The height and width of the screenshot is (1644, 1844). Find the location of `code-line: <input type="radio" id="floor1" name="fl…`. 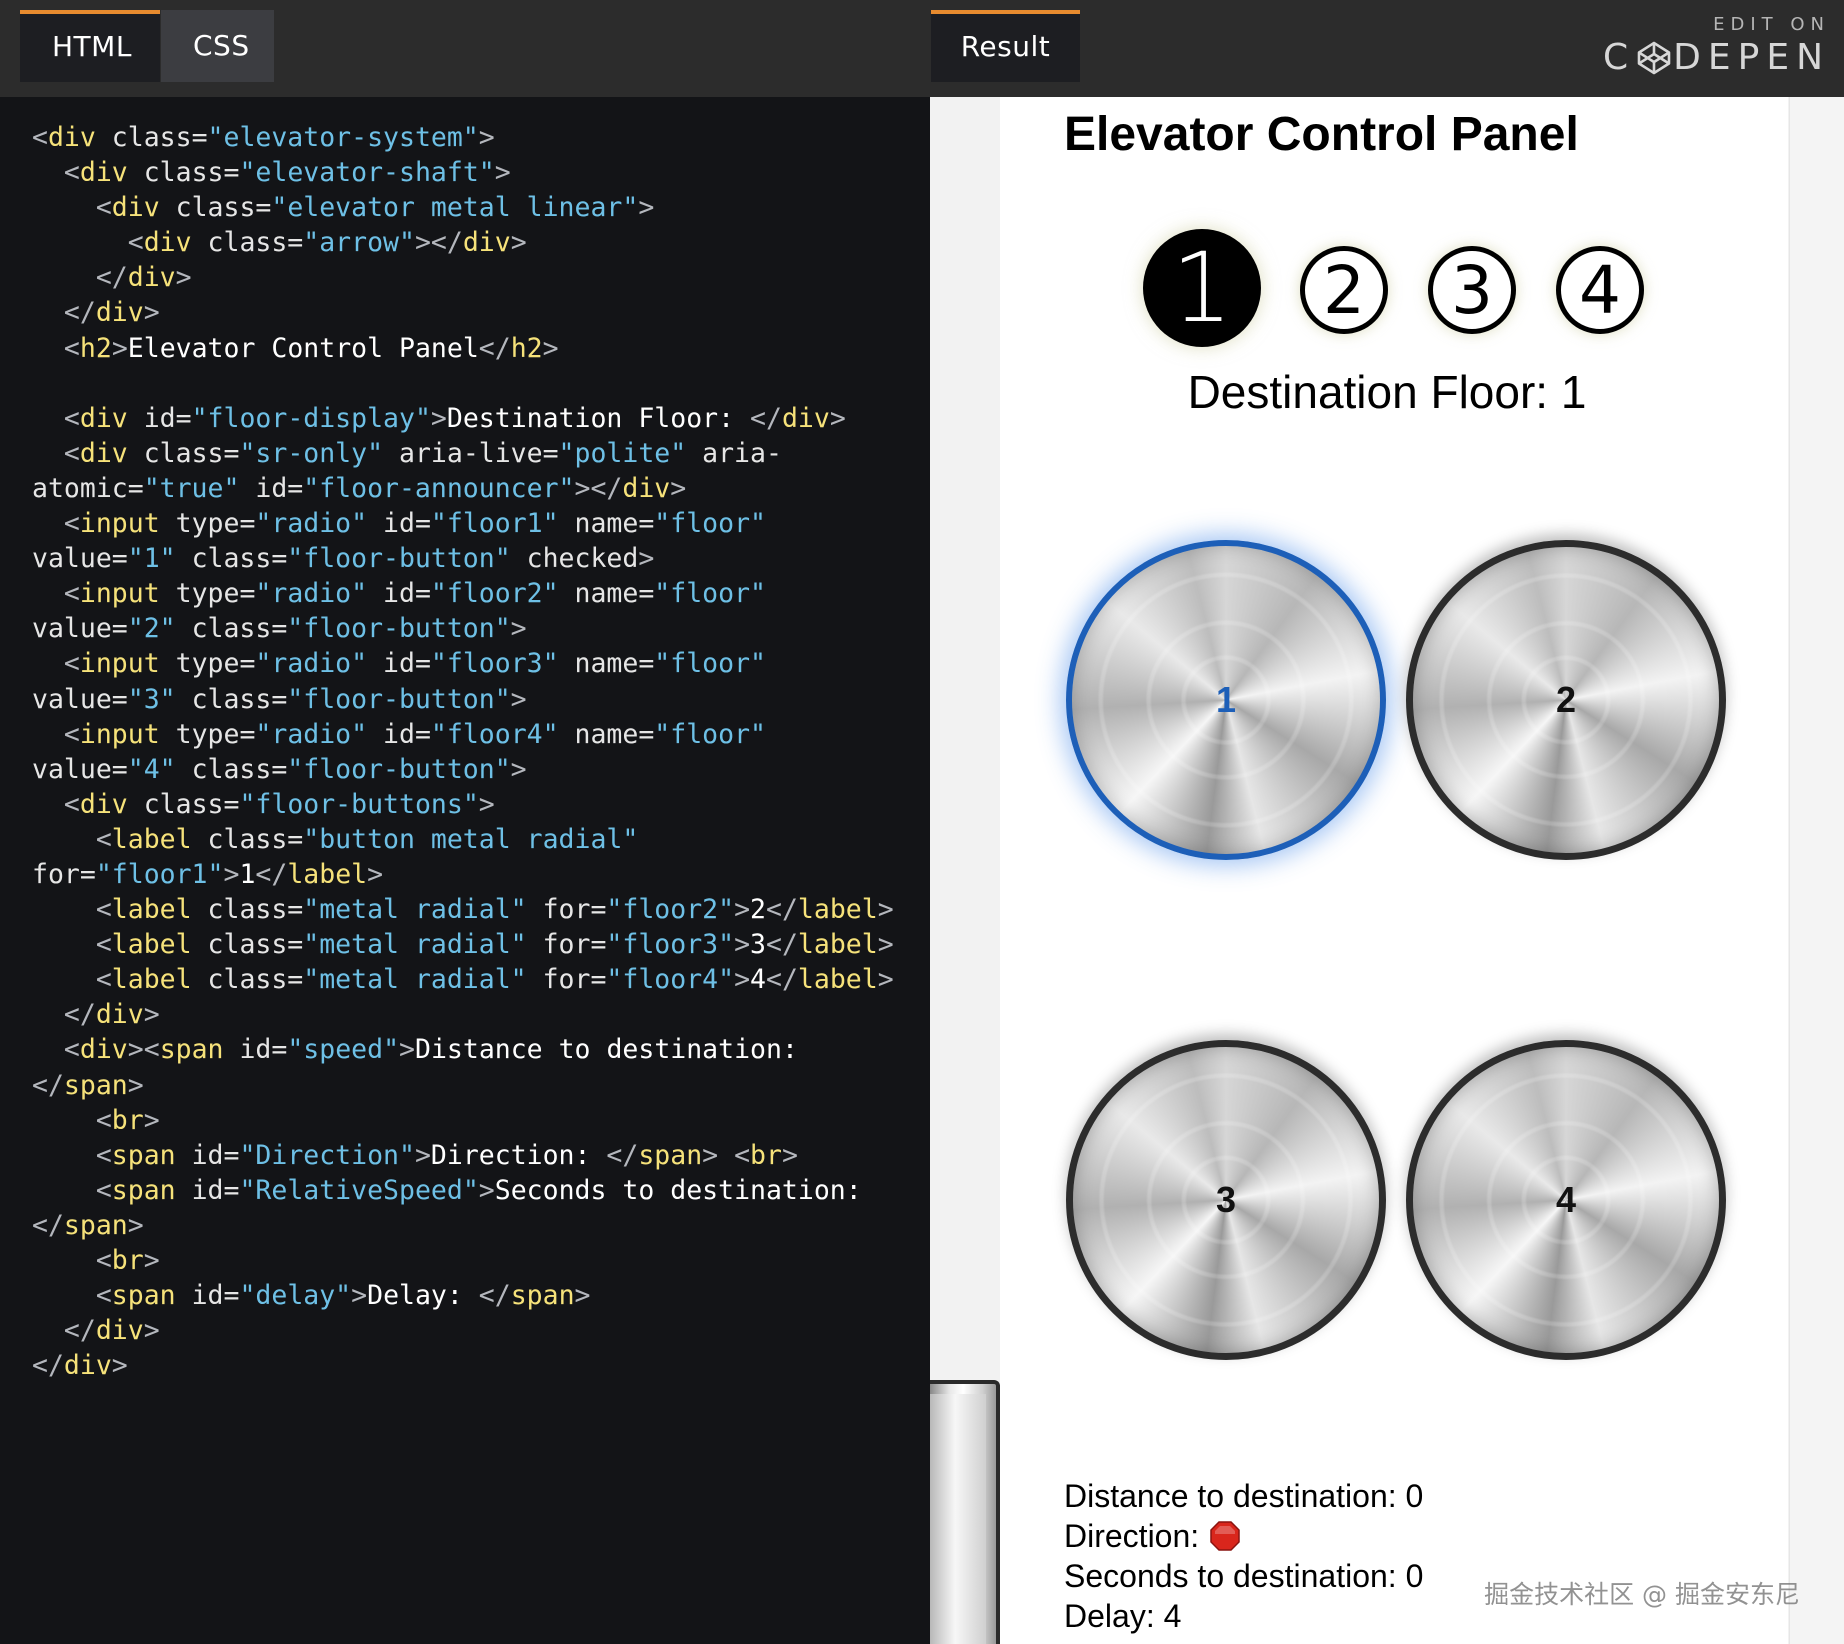

code-line: <input type="radio" id="floor1" name="fl… is located at coordinates (472, 523).